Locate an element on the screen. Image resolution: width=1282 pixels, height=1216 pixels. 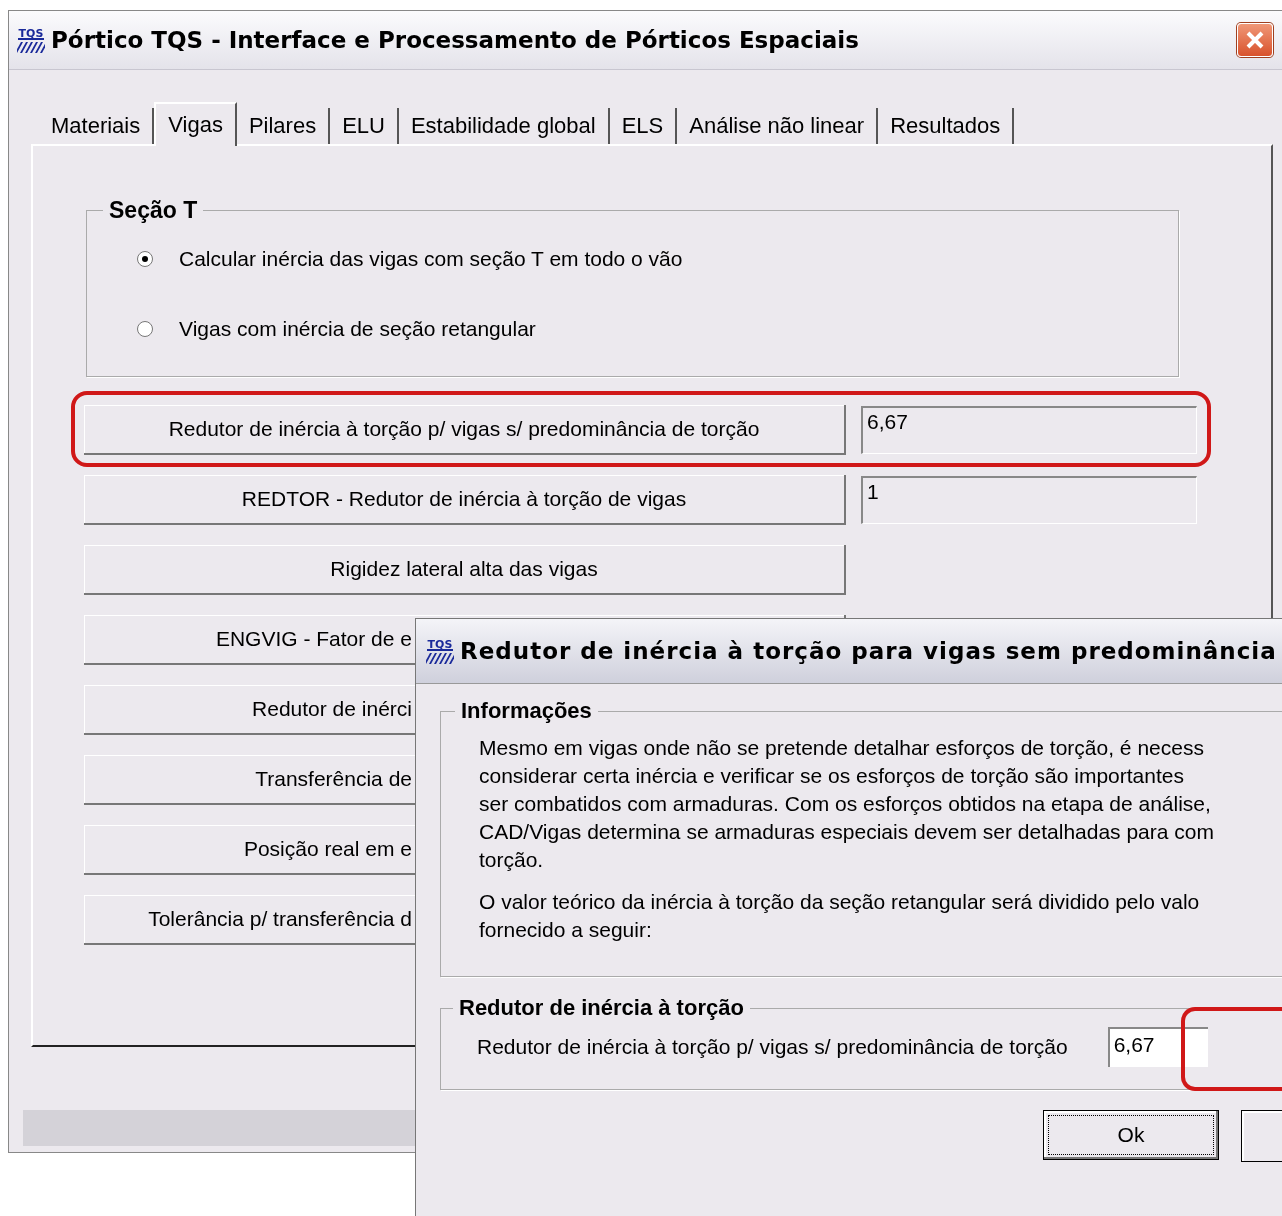
group-title: Informações is located at coordinates (526, 711).